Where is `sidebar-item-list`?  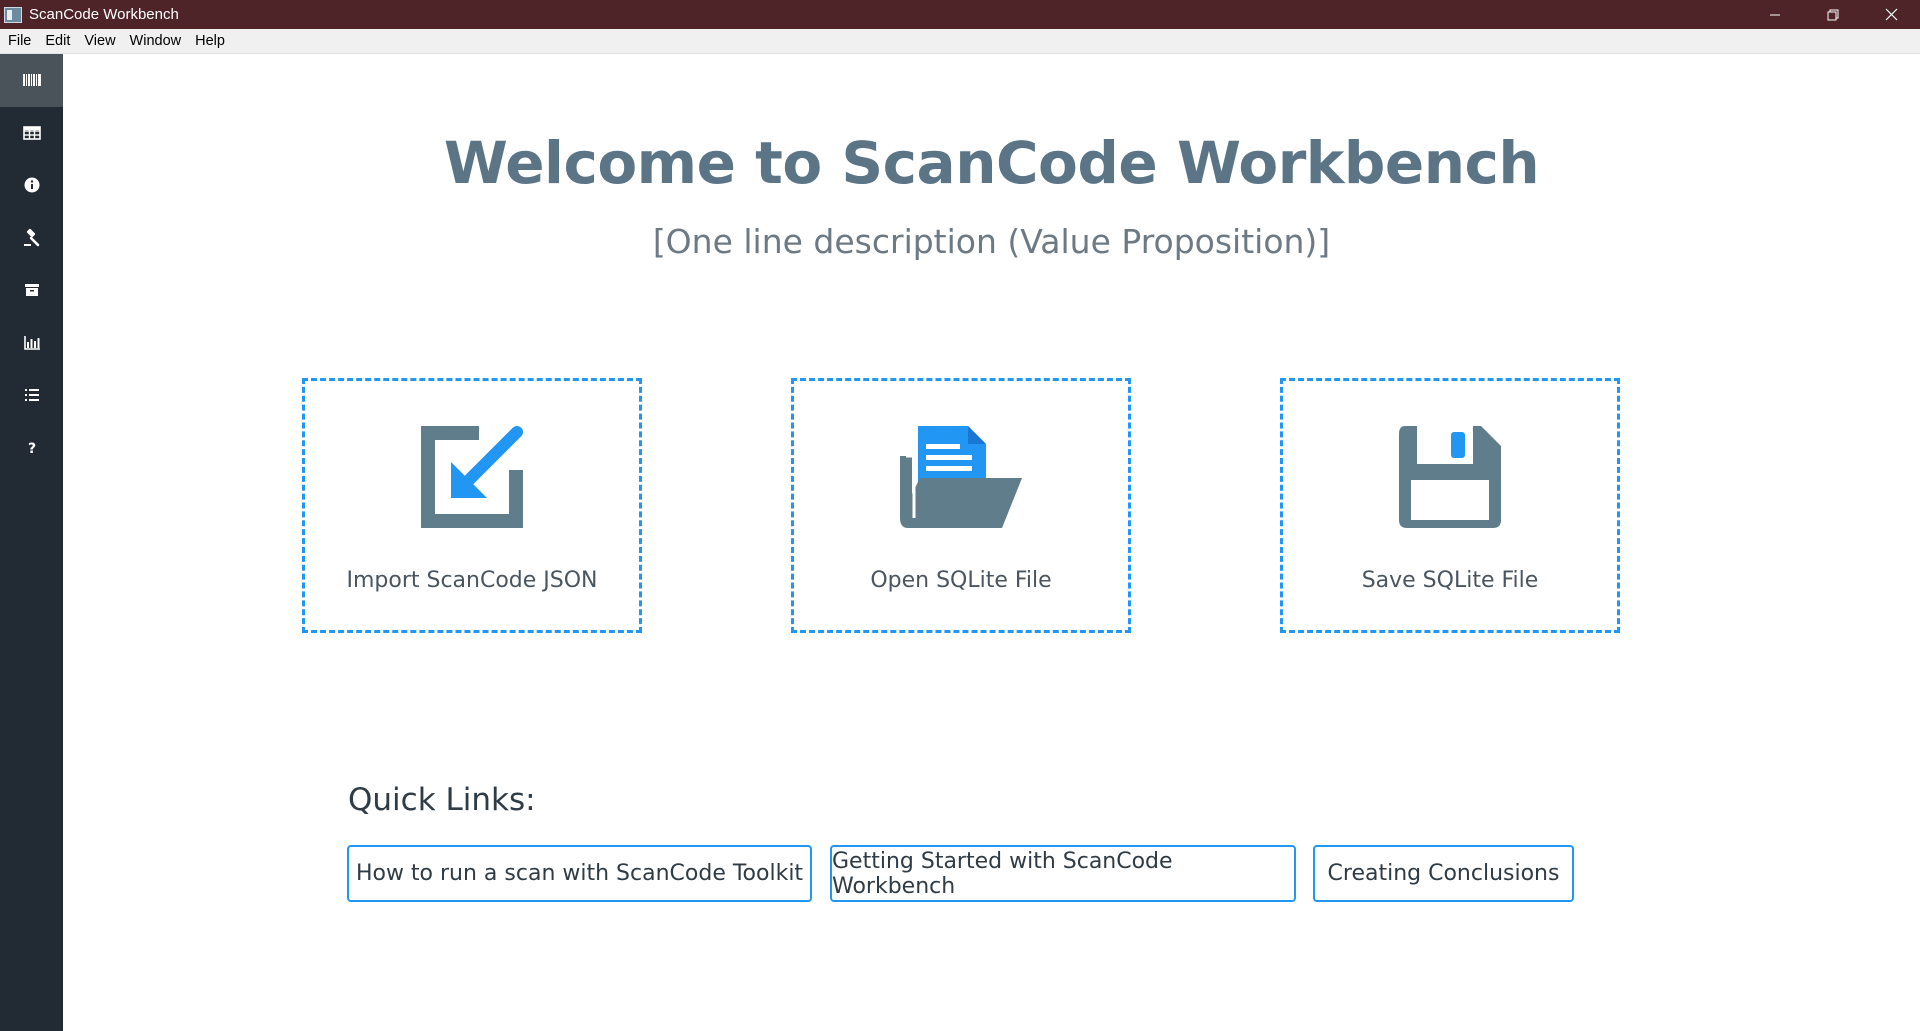 sidebar-item-list is located at coordinates (31, 395).